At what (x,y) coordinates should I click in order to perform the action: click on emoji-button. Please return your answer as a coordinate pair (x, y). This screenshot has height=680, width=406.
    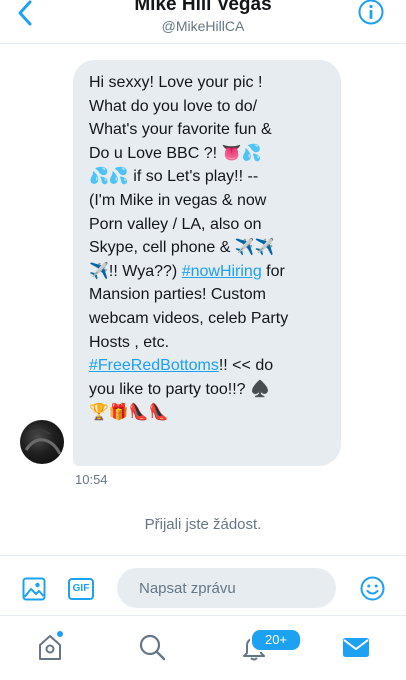
    Looking at the image, I should click on (372, 588).